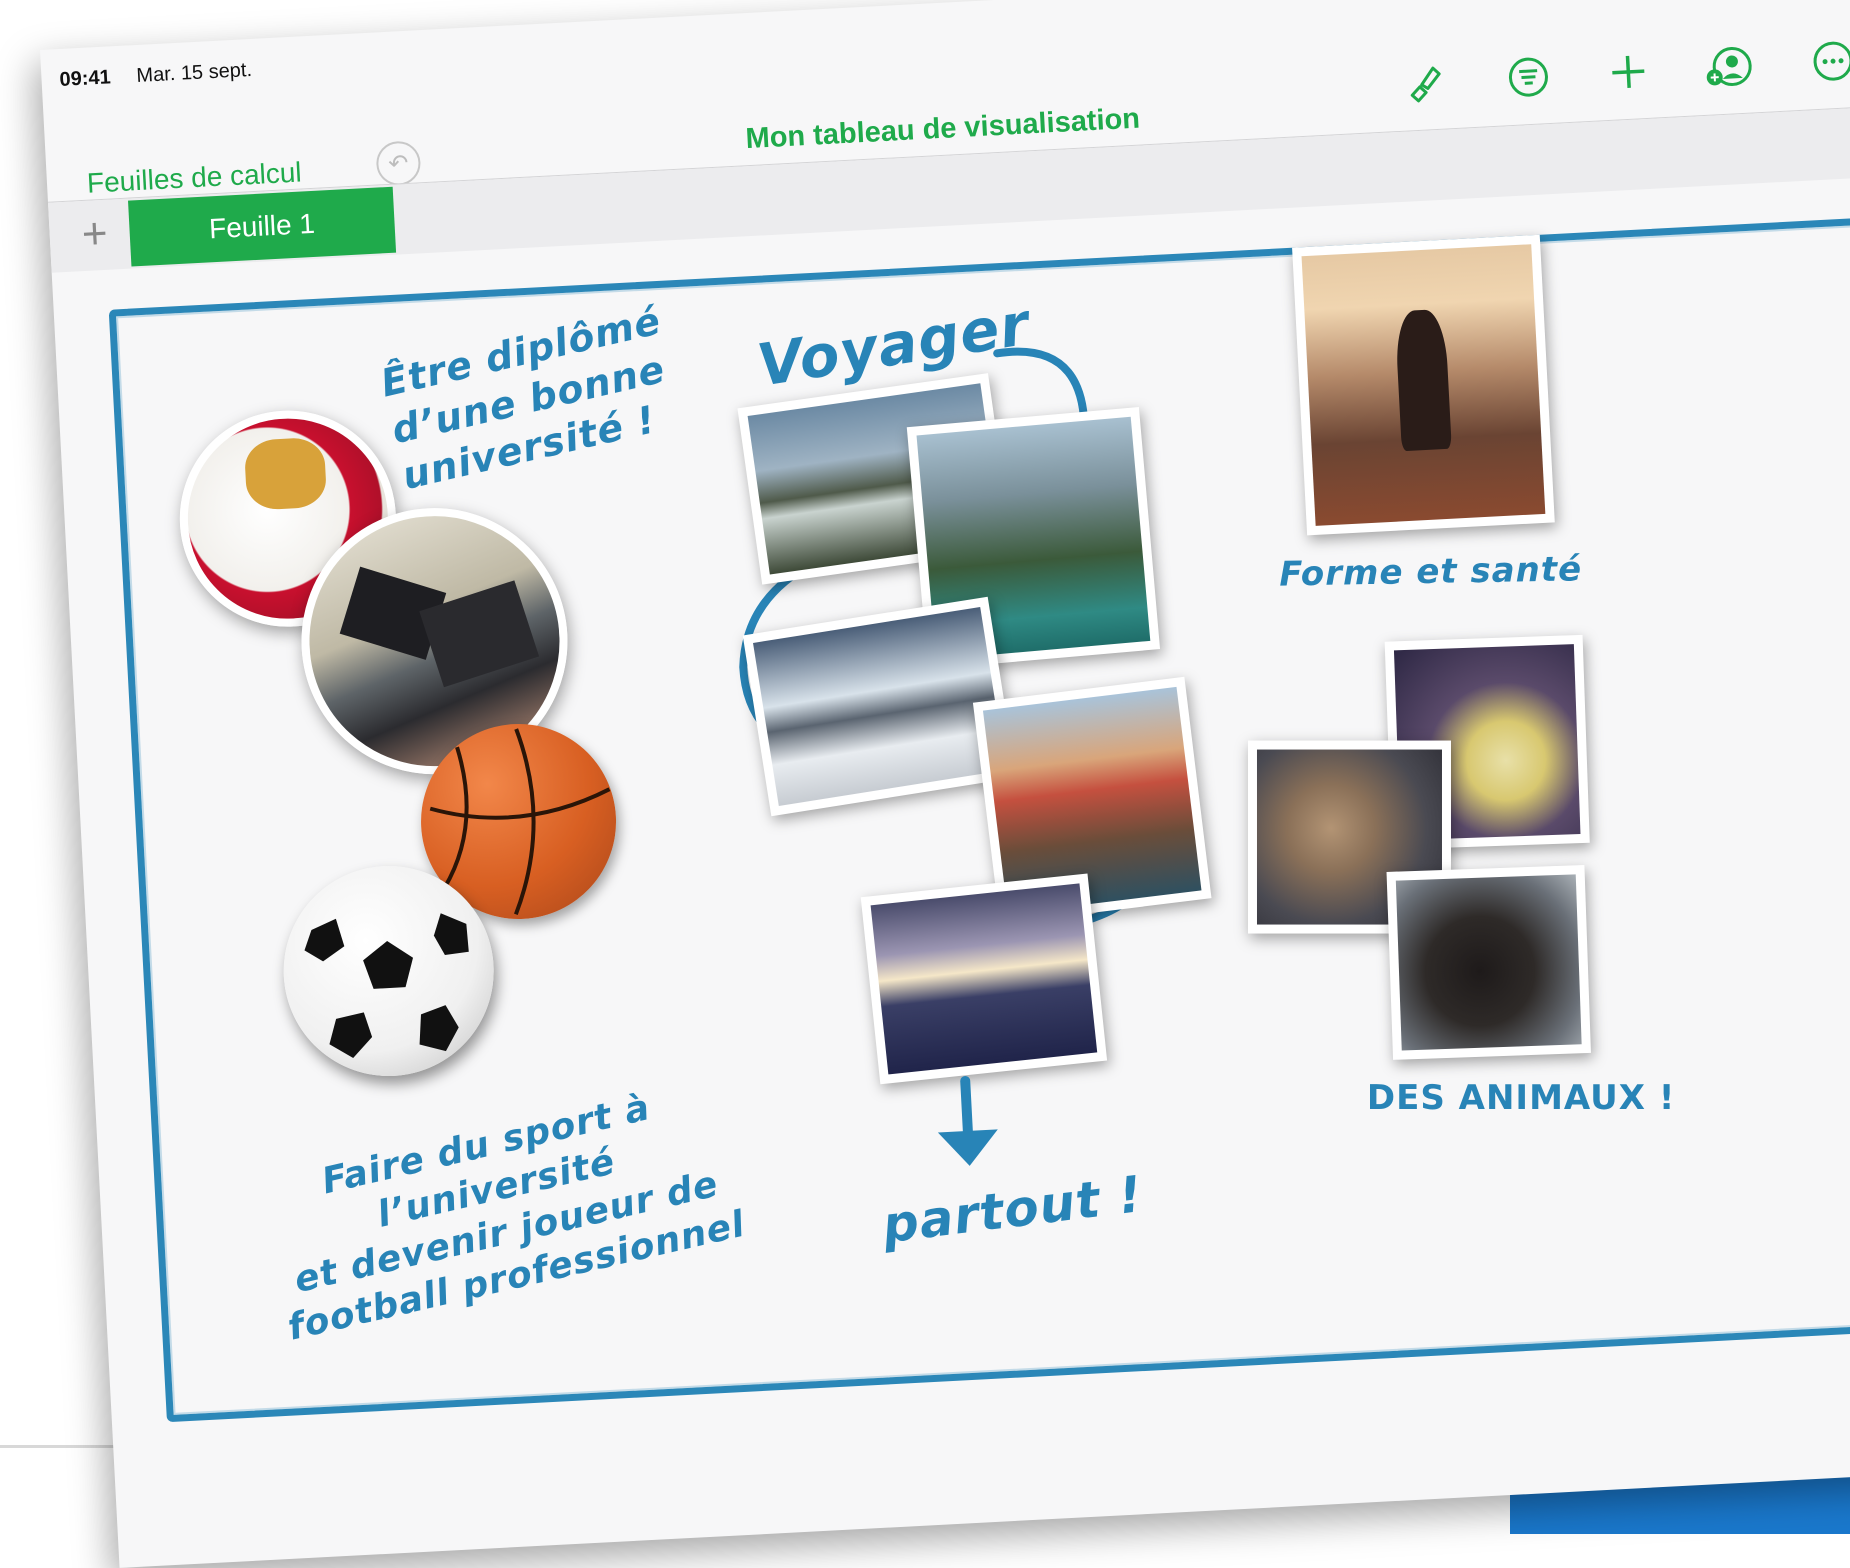 The height and width of the screenshot is (1568, 1850). I want to click on sunset-sea-photo, so click(984, 978).